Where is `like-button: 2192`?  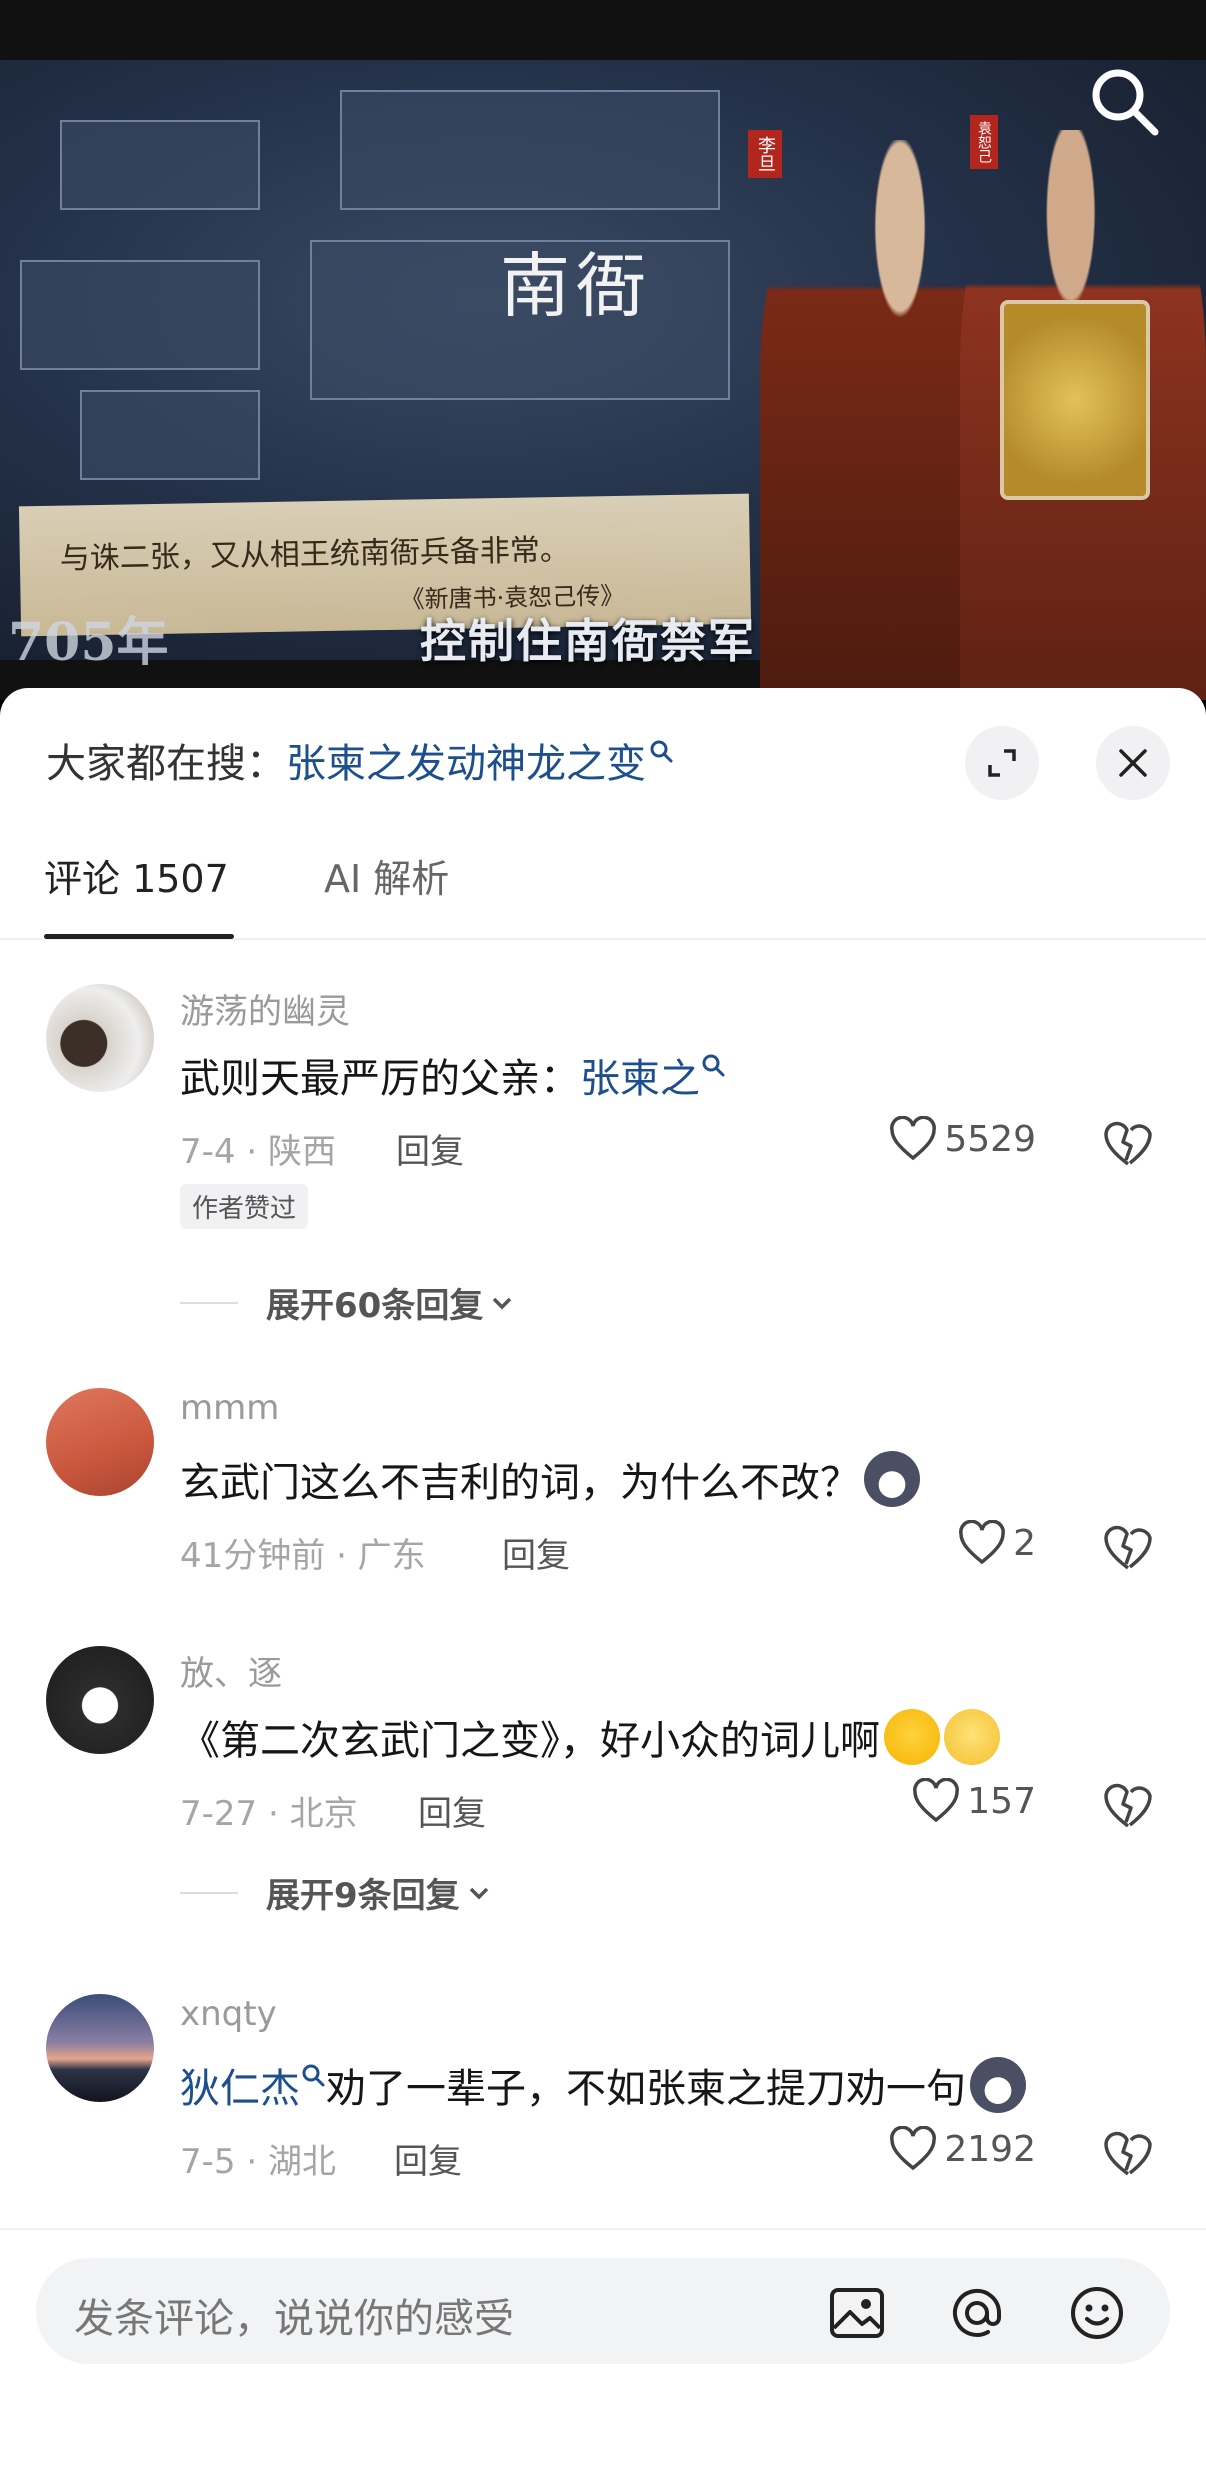
like-button: 2192 is located at coordinates (962, 2149).